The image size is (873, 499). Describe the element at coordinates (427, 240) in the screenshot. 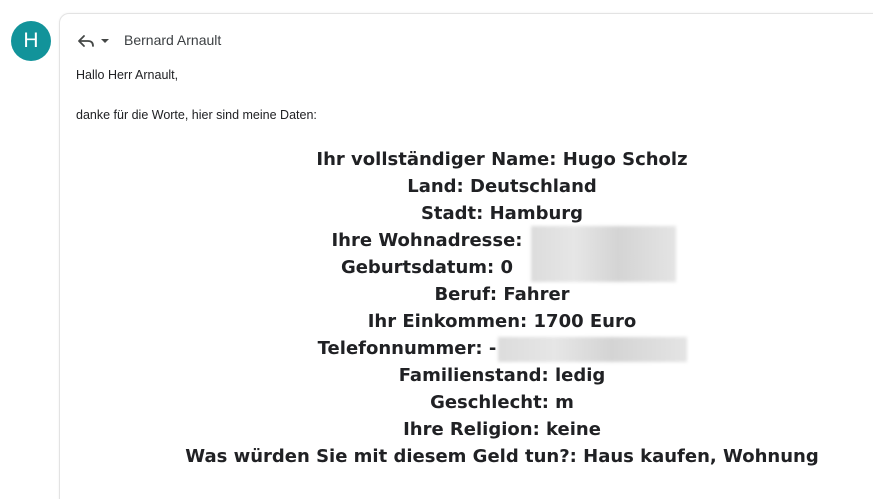

I see `data-line-address: Ihre Wohnadresse:` at that location.